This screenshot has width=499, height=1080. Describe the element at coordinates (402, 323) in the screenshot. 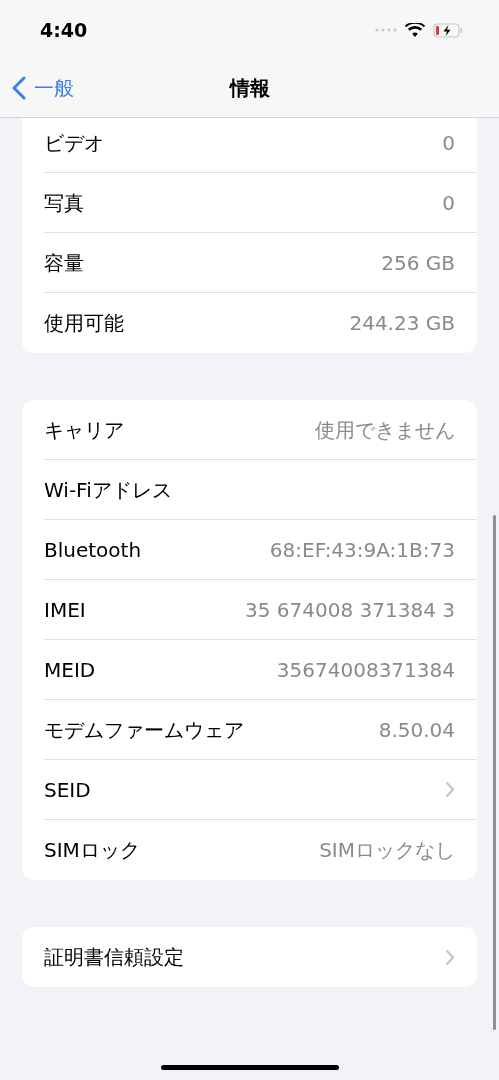

I see `row-value: 244.23 GB` at that location.